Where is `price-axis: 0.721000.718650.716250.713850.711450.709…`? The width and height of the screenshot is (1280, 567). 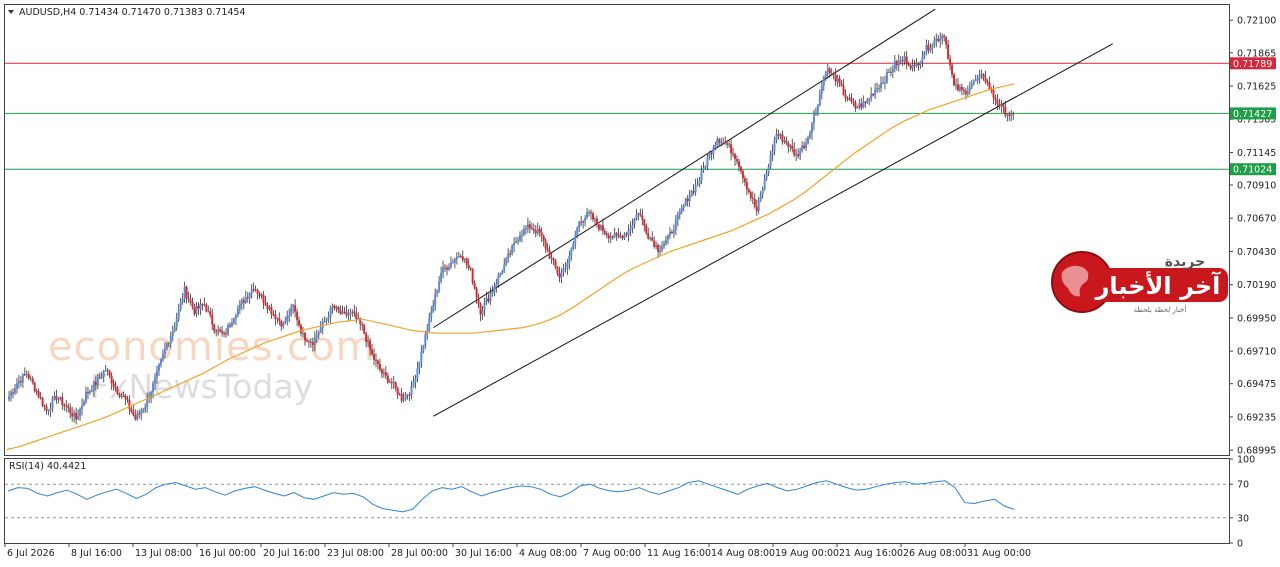 price-axis: 0.721000.718650.716250.713850.711450.709… is located at coordinates (1252, 236).